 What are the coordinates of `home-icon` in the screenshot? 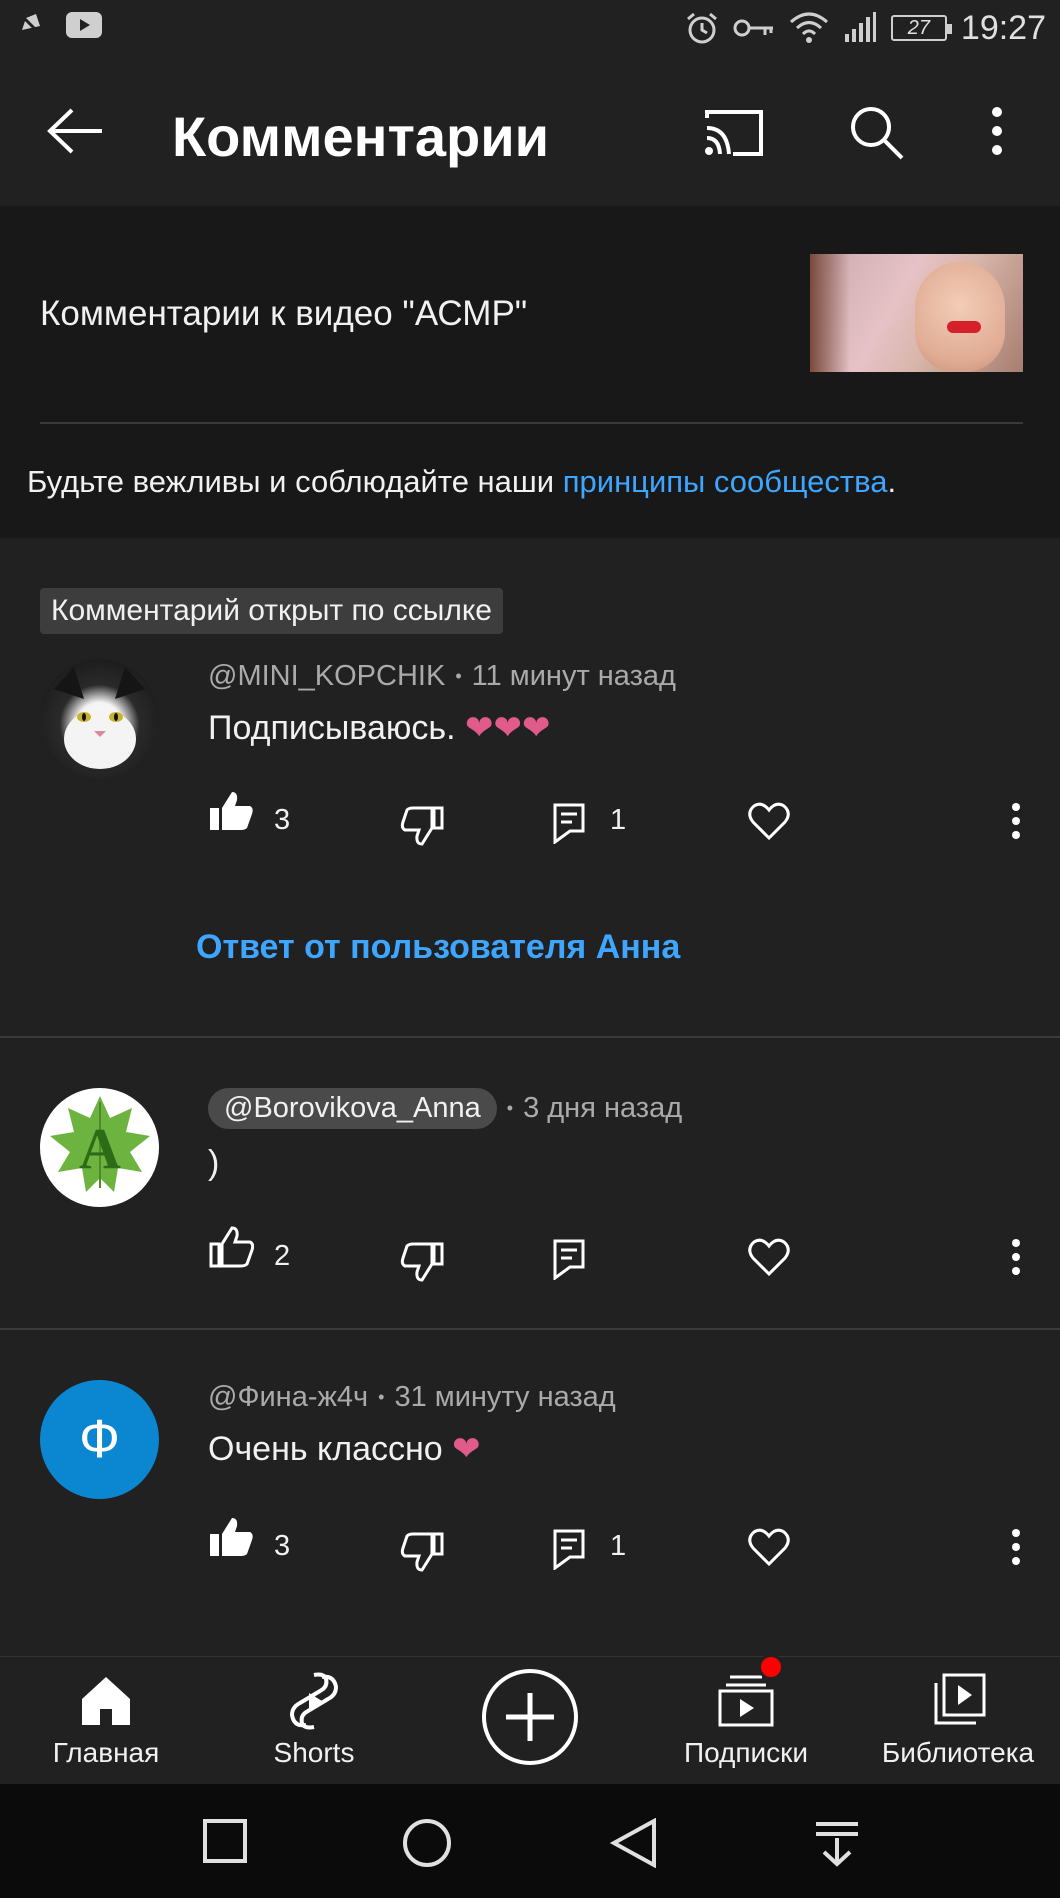 It's located at (106, 1701).